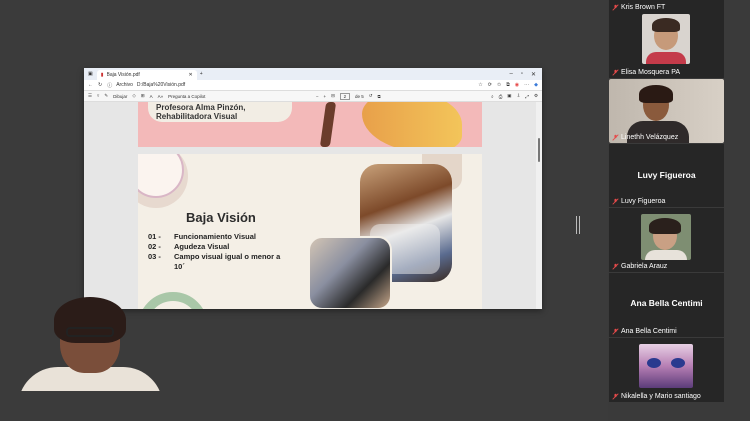 The width and height of the screenshot is (750, 421). Describe the element at coordinates (191, 75) in the screenshot. I see `close-tab-icon: ✕` at that location.